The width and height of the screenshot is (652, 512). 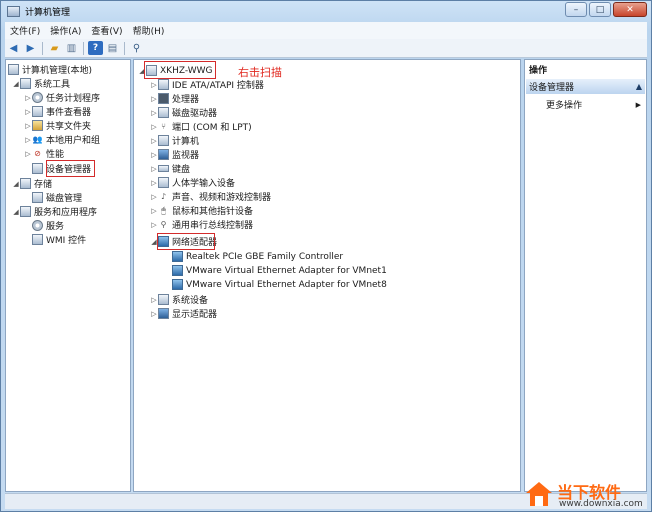 What do you see at coordinates (30, 48) in the screenshot?
I see `forward-arrow-icon: ▶` at bounding box center [30, 48].